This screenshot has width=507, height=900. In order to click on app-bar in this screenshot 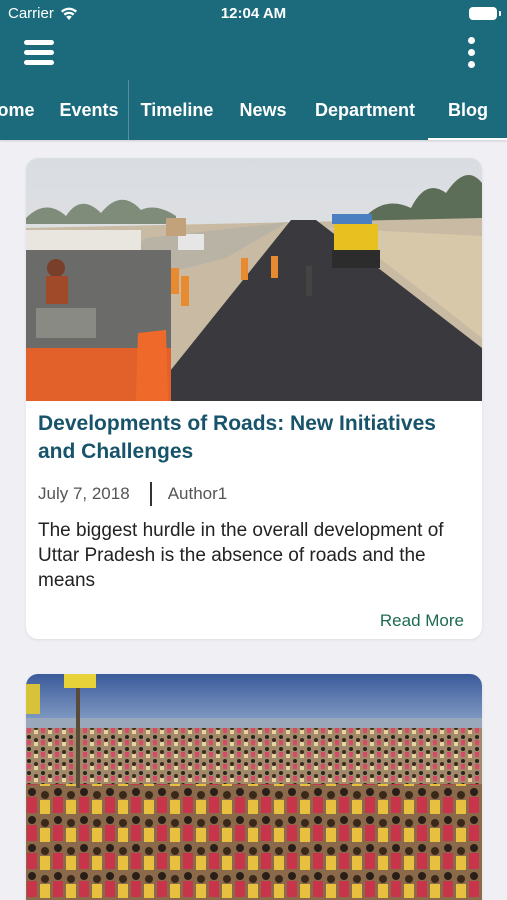, I will do `click(253, 54)`.